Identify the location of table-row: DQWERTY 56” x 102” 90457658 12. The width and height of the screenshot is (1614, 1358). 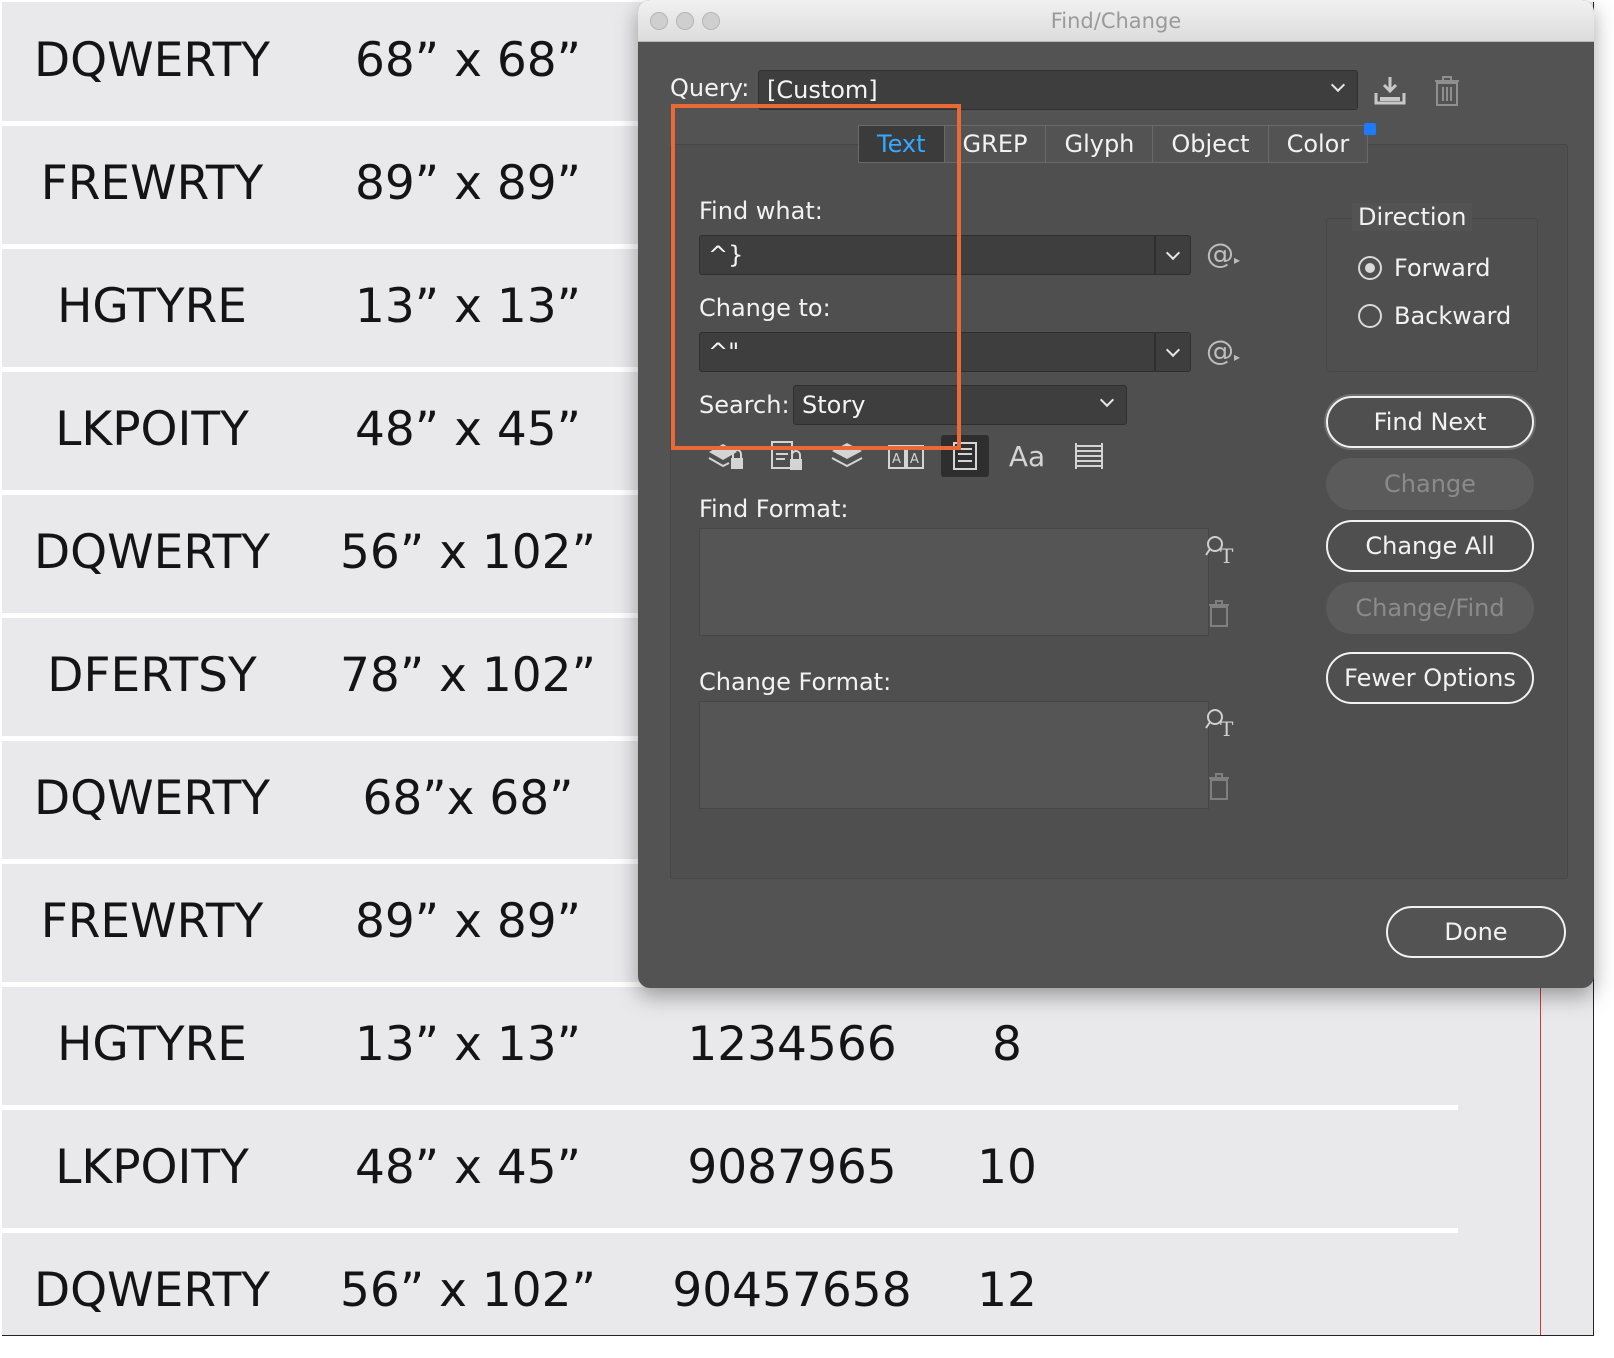
(730, 1283).